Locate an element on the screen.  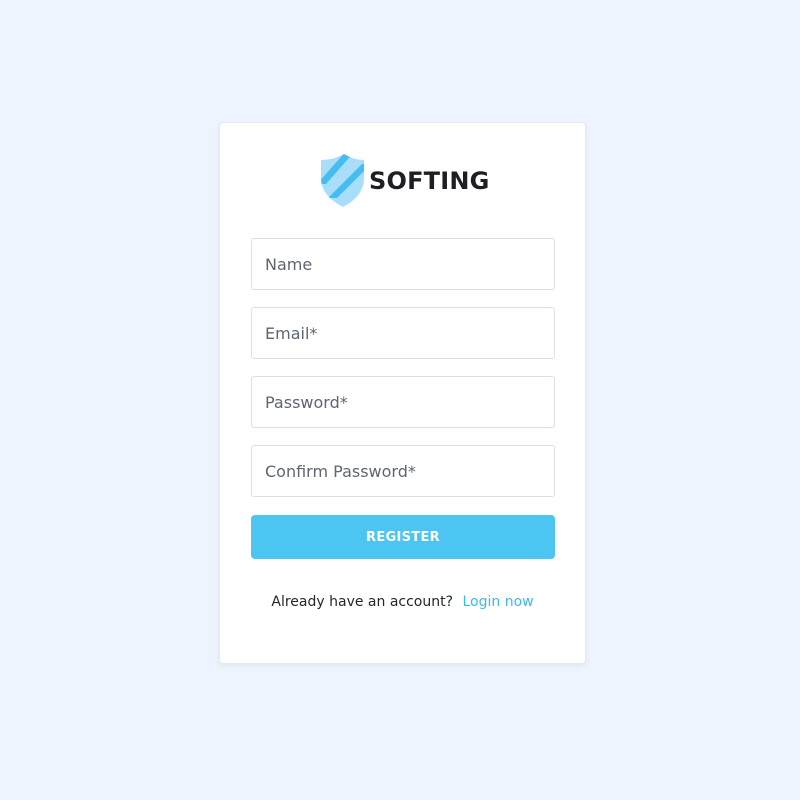
login-prompt-text: Already have an account? is located at coordinates (362, 602).